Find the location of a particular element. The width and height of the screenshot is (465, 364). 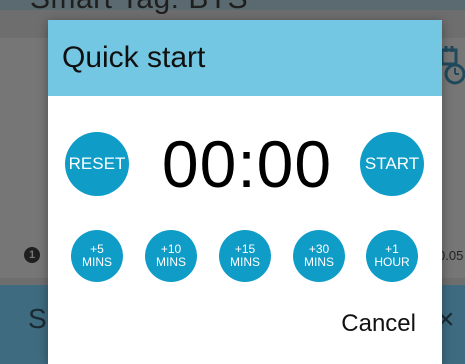

add-30-mins-unit: MINS is located at coordinates (319, 262).